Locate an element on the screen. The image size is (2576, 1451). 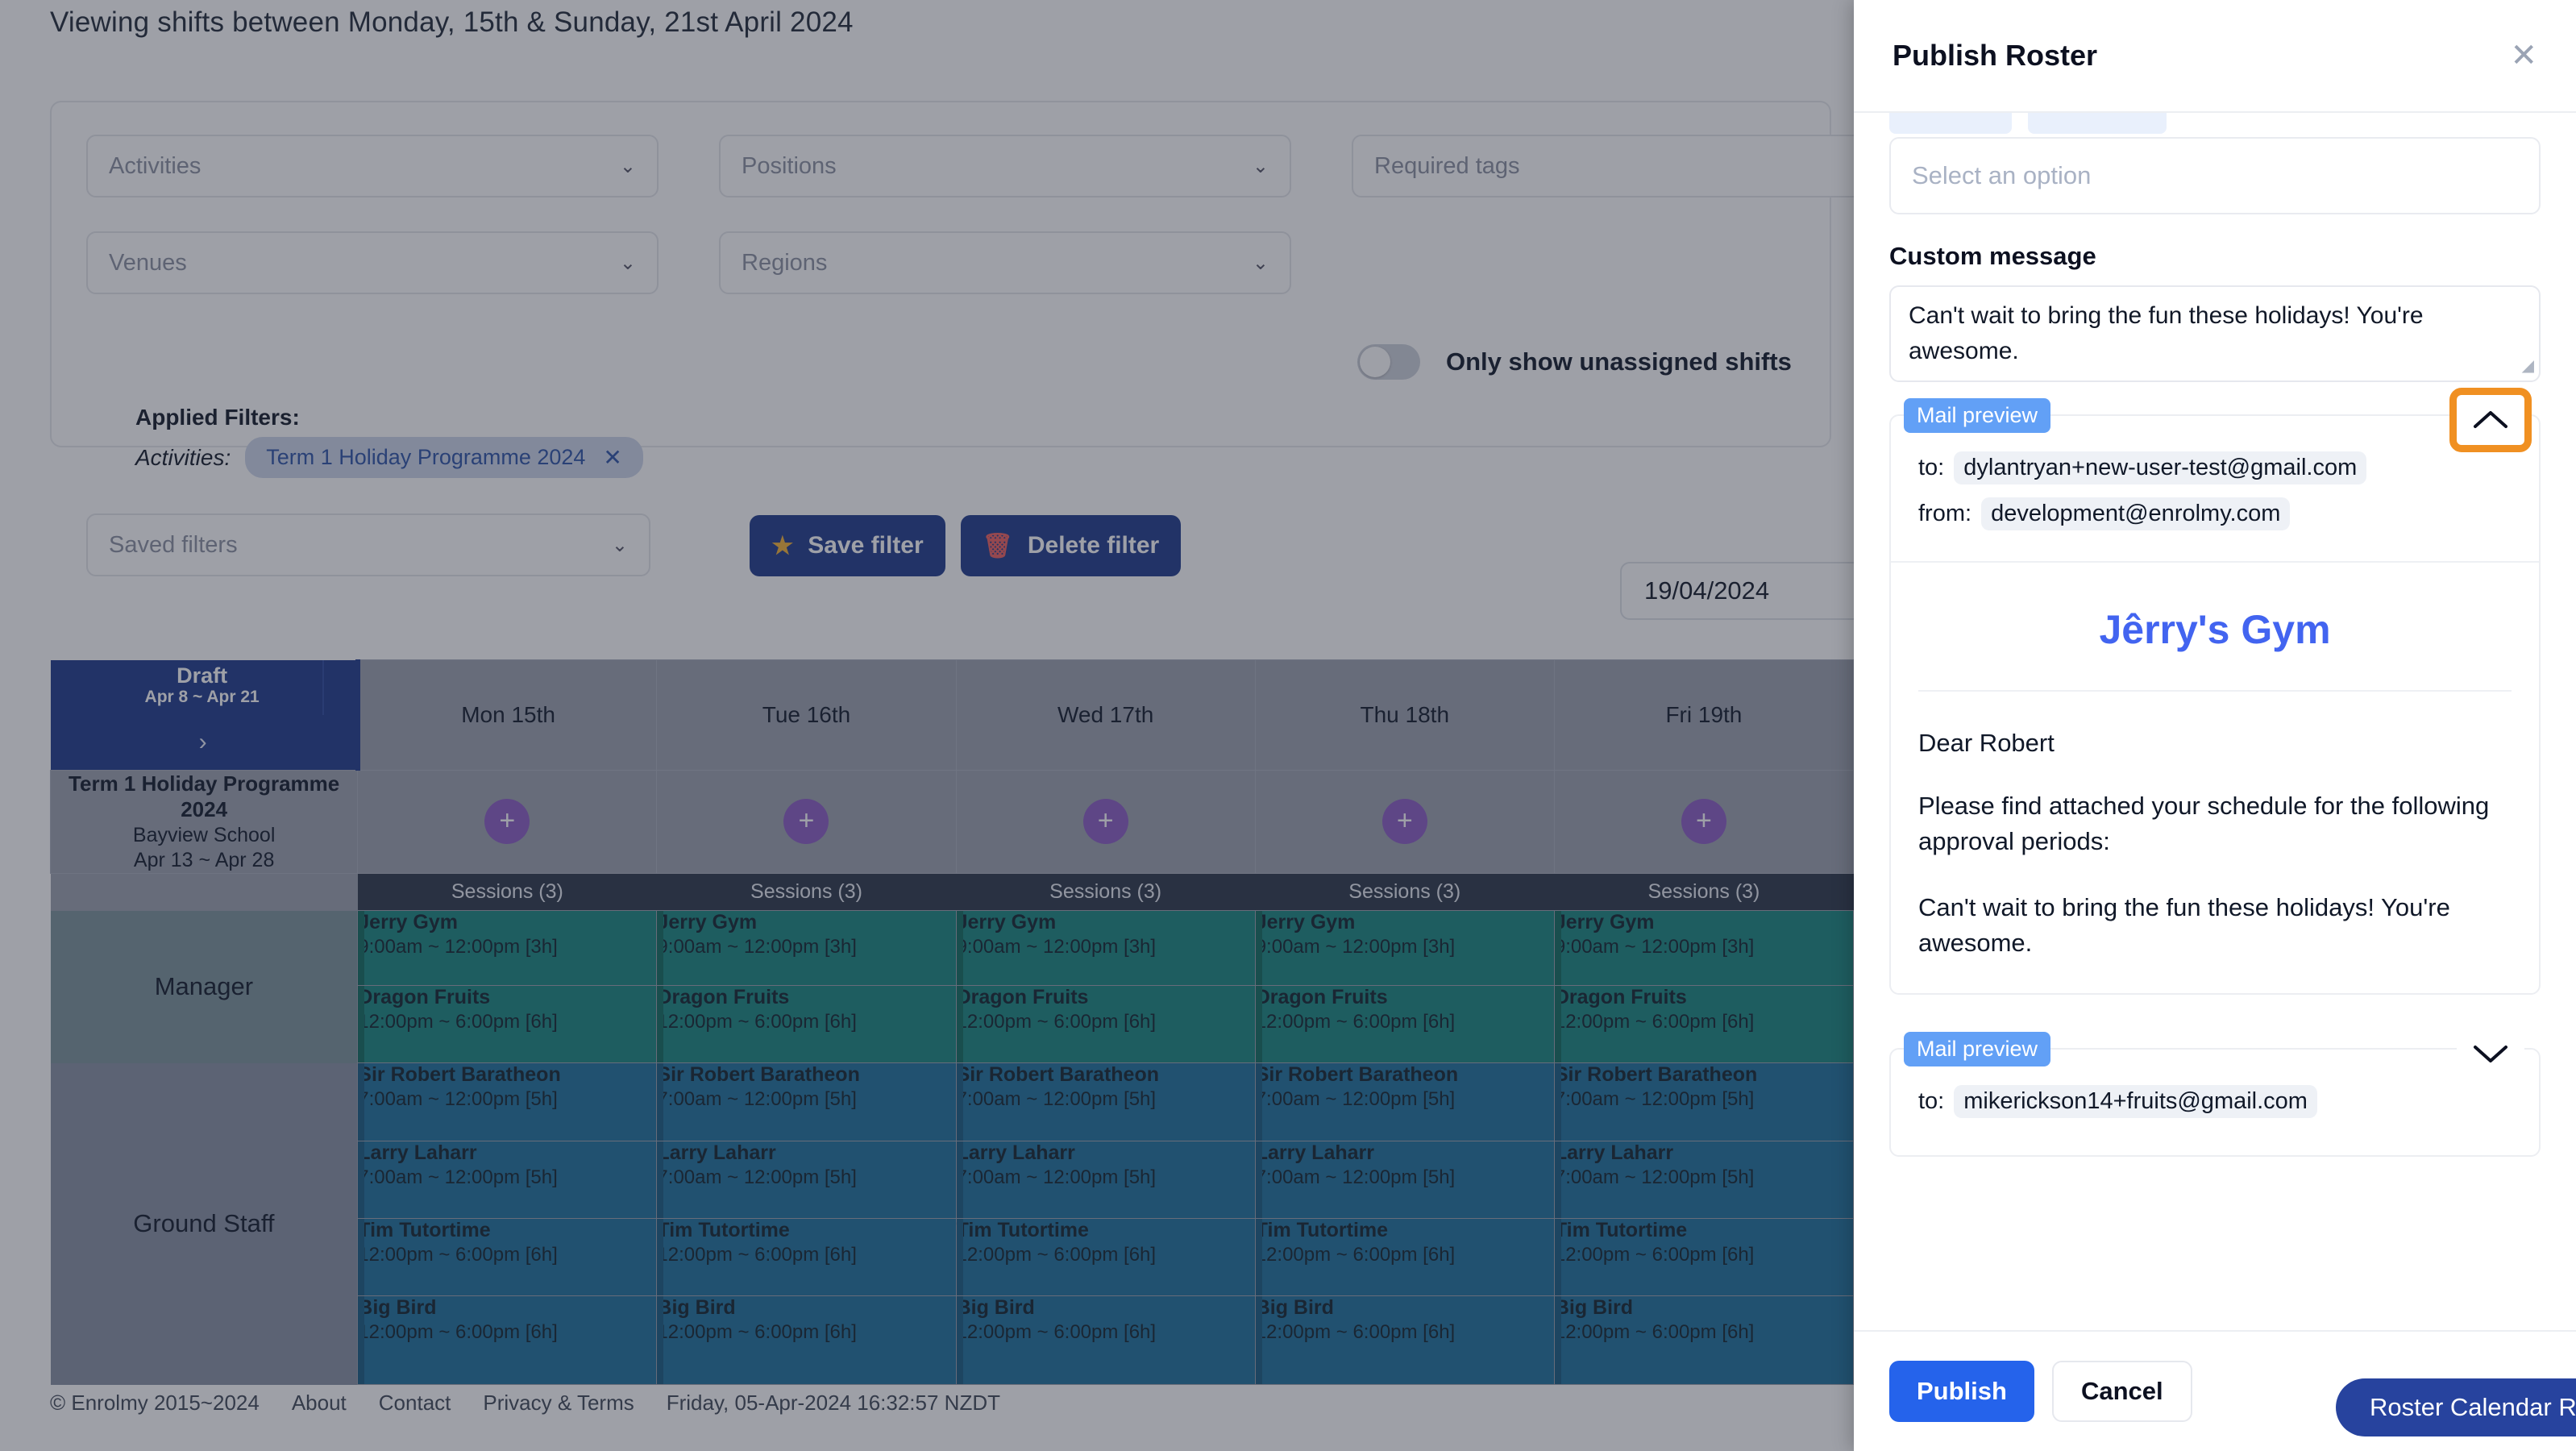
mail-to-line: to: dylantryan+new-user-test@gmail.com is located at coordinates (2215, 468).